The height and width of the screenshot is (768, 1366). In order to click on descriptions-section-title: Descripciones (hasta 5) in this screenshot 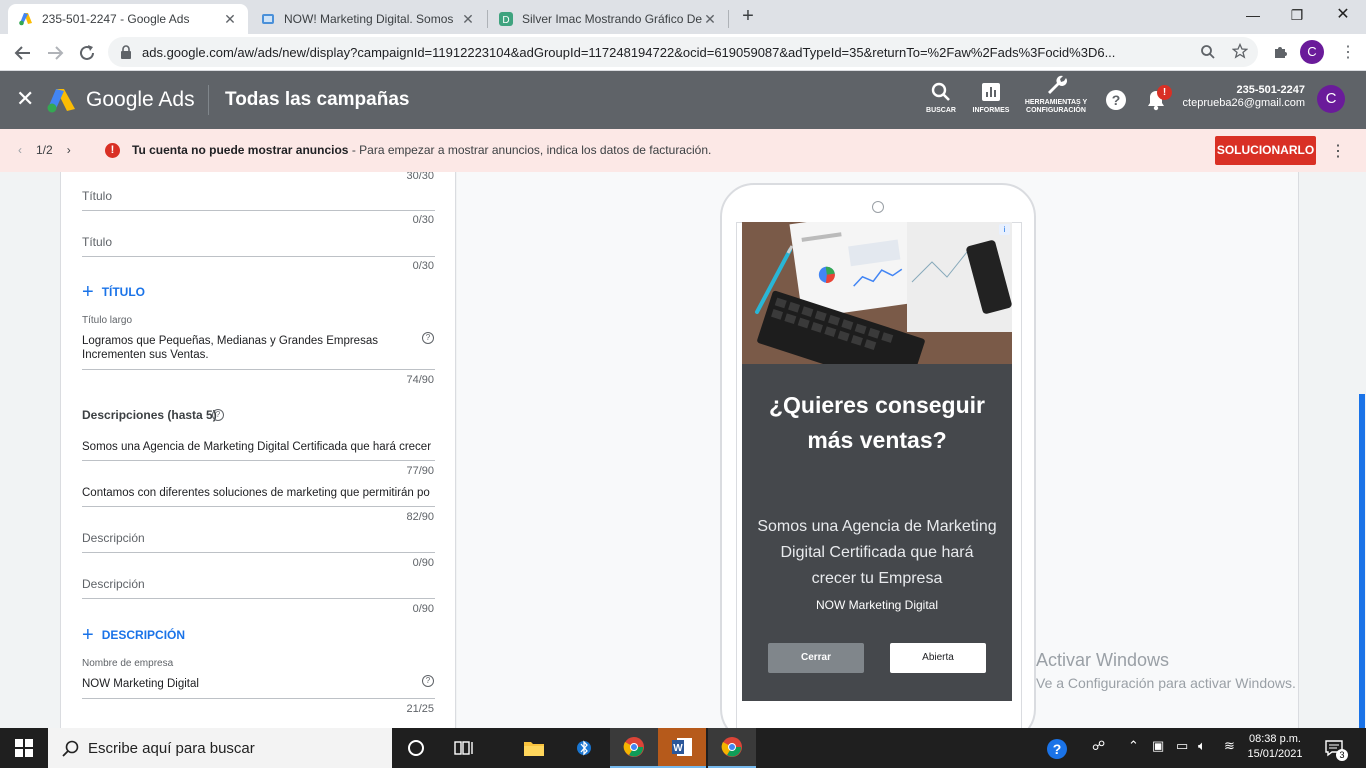, I will do `click(149, 415)`.